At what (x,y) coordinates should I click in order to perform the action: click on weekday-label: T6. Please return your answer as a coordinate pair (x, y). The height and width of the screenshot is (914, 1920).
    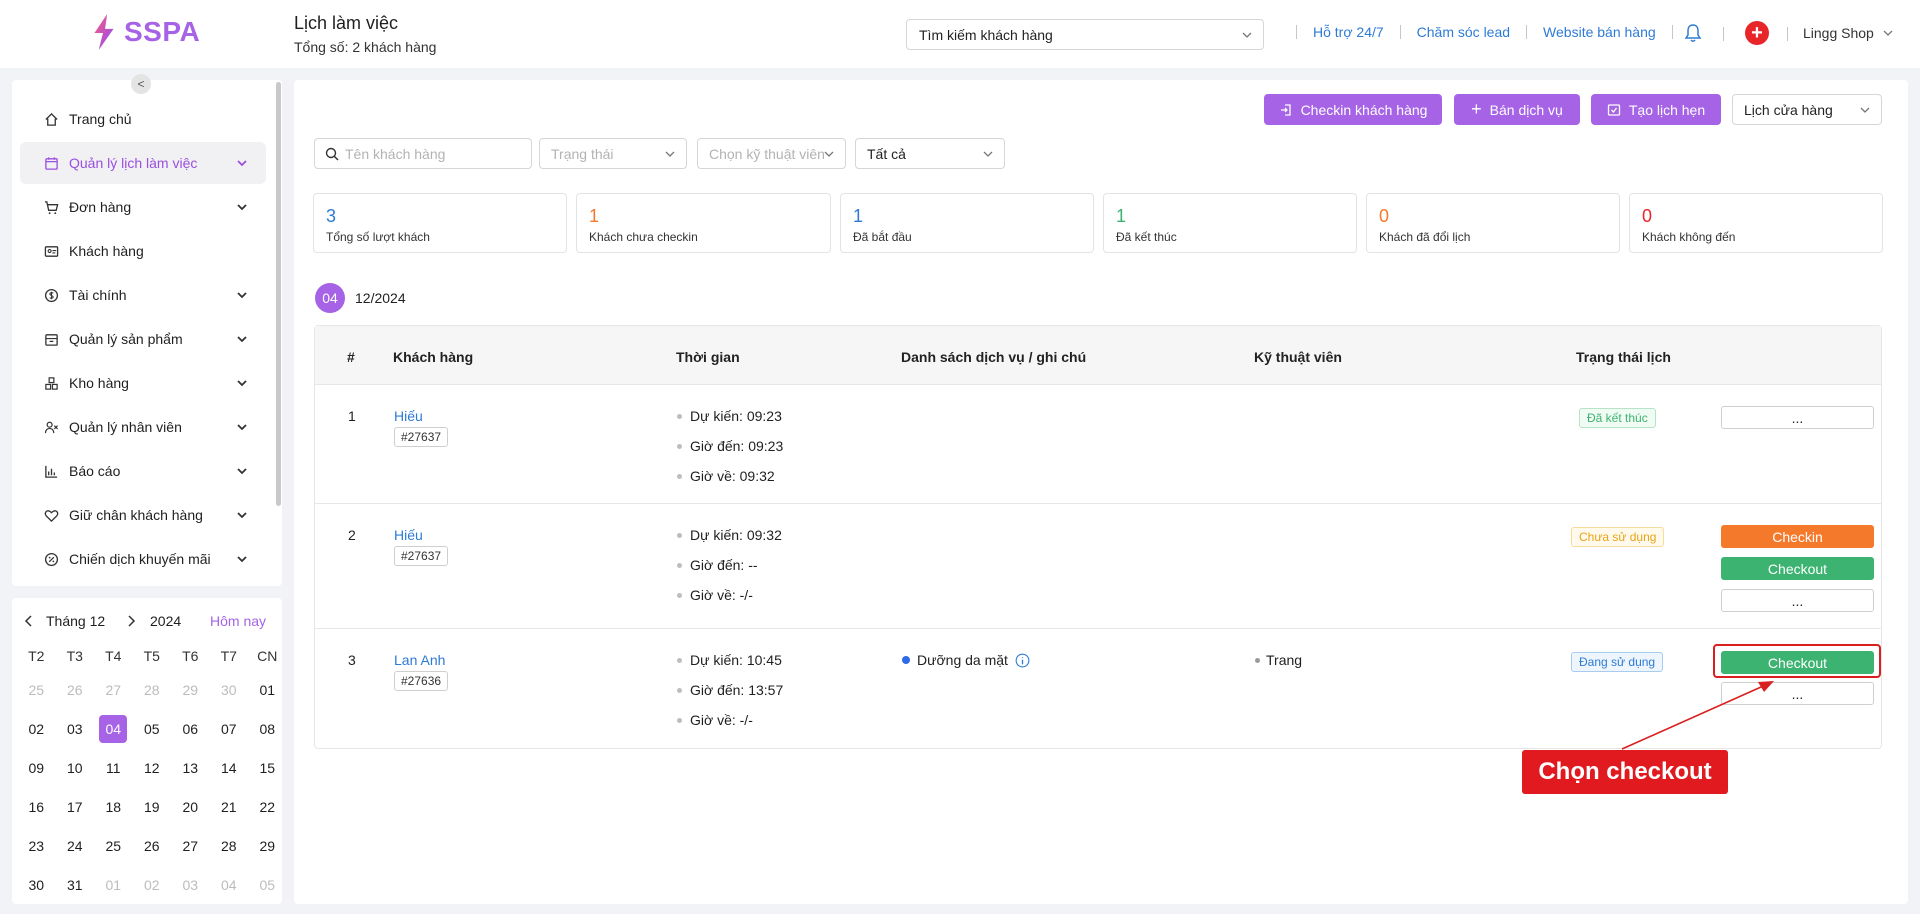
    Looking at the image, I should click on (190, 656).